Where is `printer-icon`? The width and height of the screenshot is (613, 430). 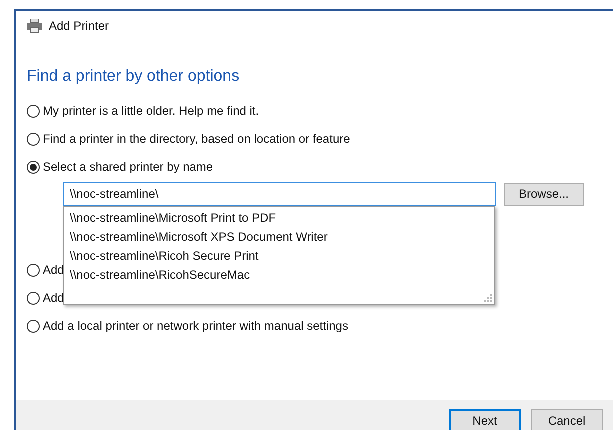 printer-icon is located at coordinates (35, 26).